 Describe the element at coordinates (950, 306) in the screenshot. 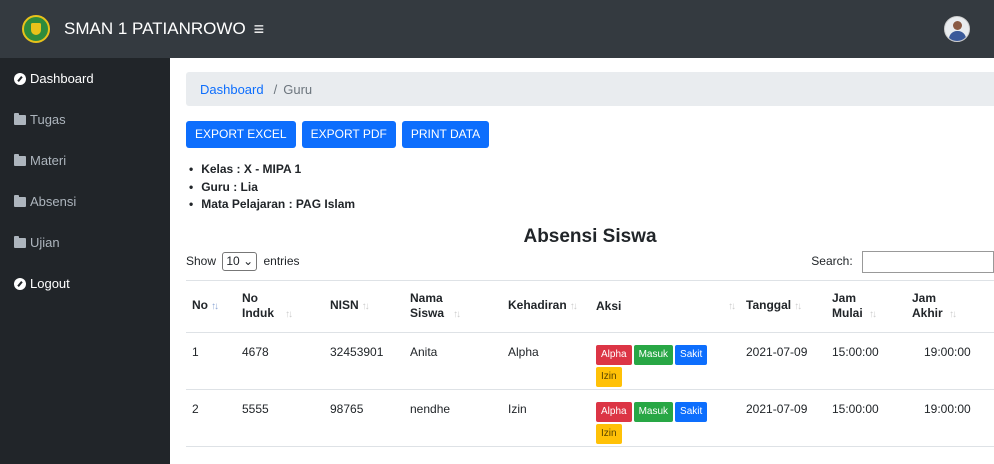

I see `col-header-jam-akhir: Jam Akhir ↑↓` at that location.